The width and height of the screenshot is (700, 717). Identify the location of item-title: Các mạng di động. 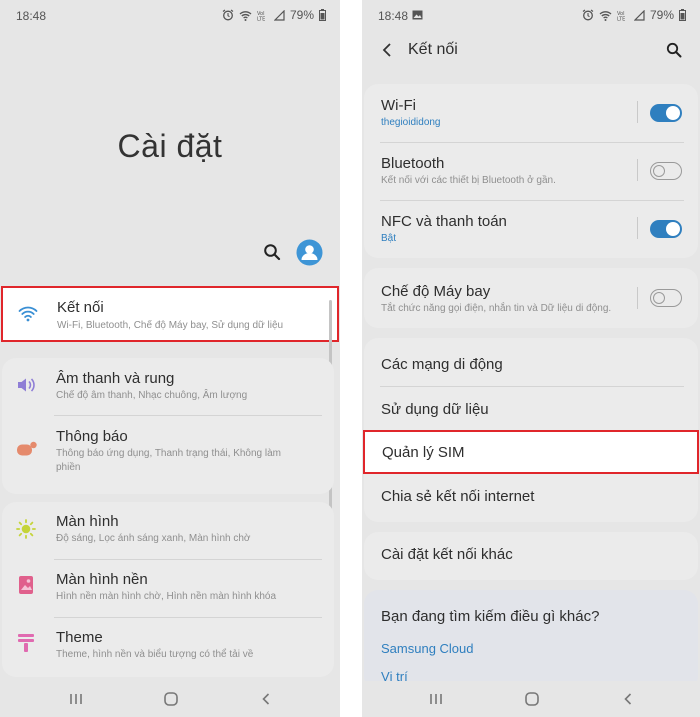
(442, 364).